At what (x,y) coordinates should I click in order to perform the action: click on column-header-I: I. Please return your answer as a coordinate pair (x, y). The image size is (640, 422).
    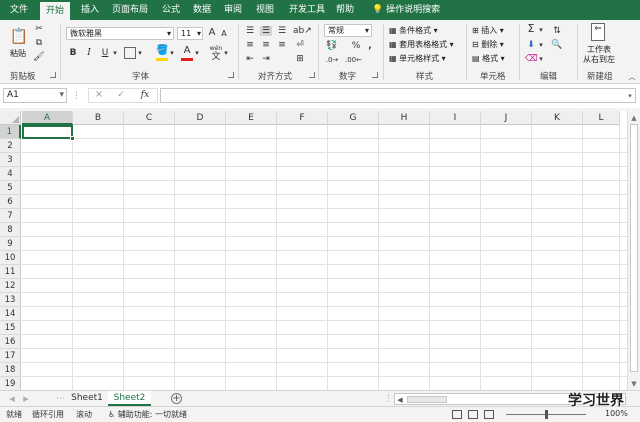
    Looking at the image, I should click on (455, 118).